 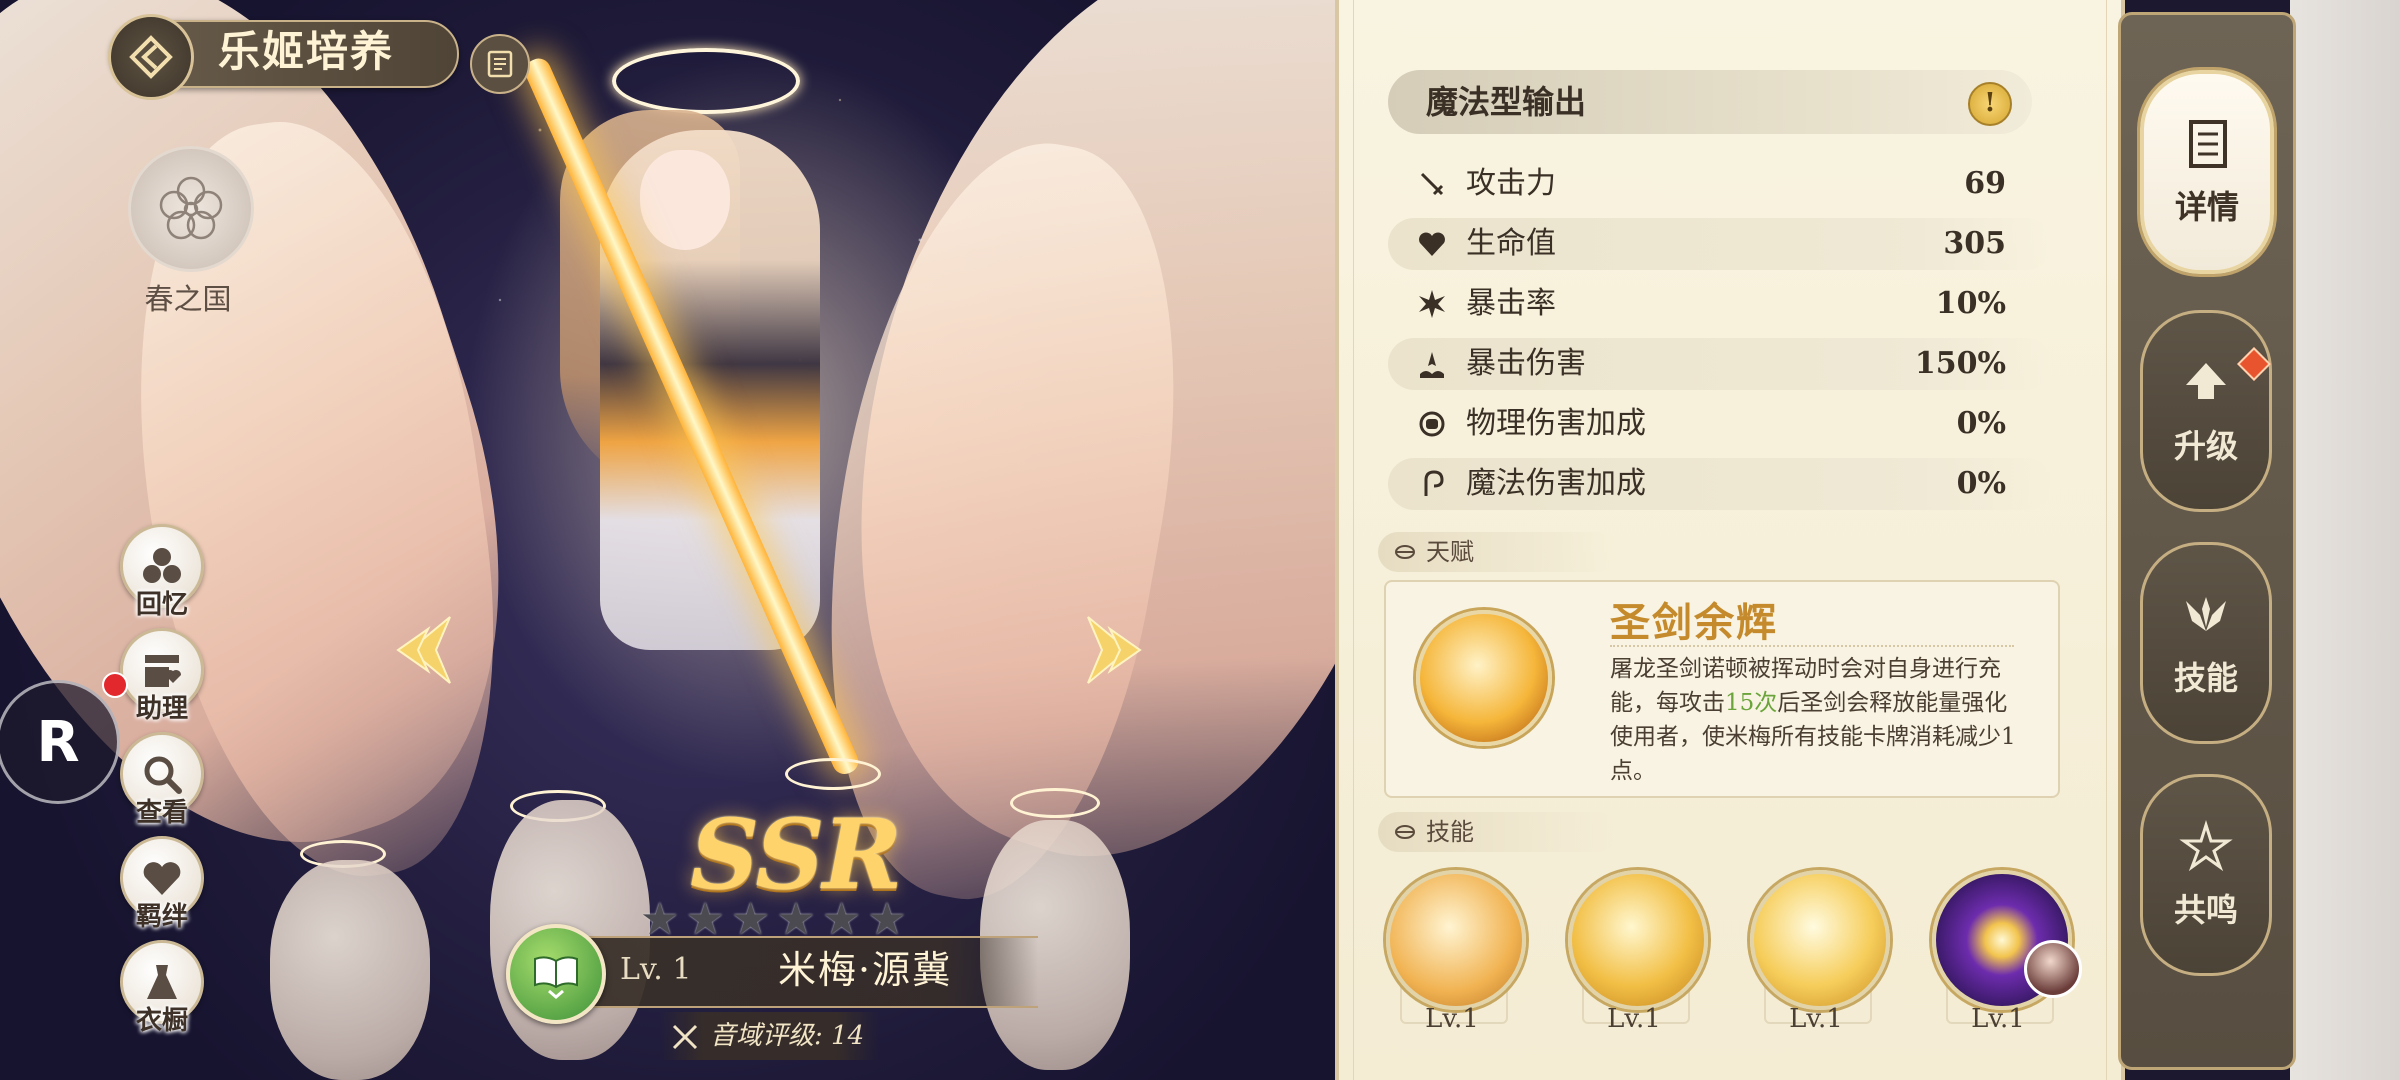 What do you see at coordinates (1990, 104) in the screenshot?
I see `info-button: !` at bounding box center [1990, 104].